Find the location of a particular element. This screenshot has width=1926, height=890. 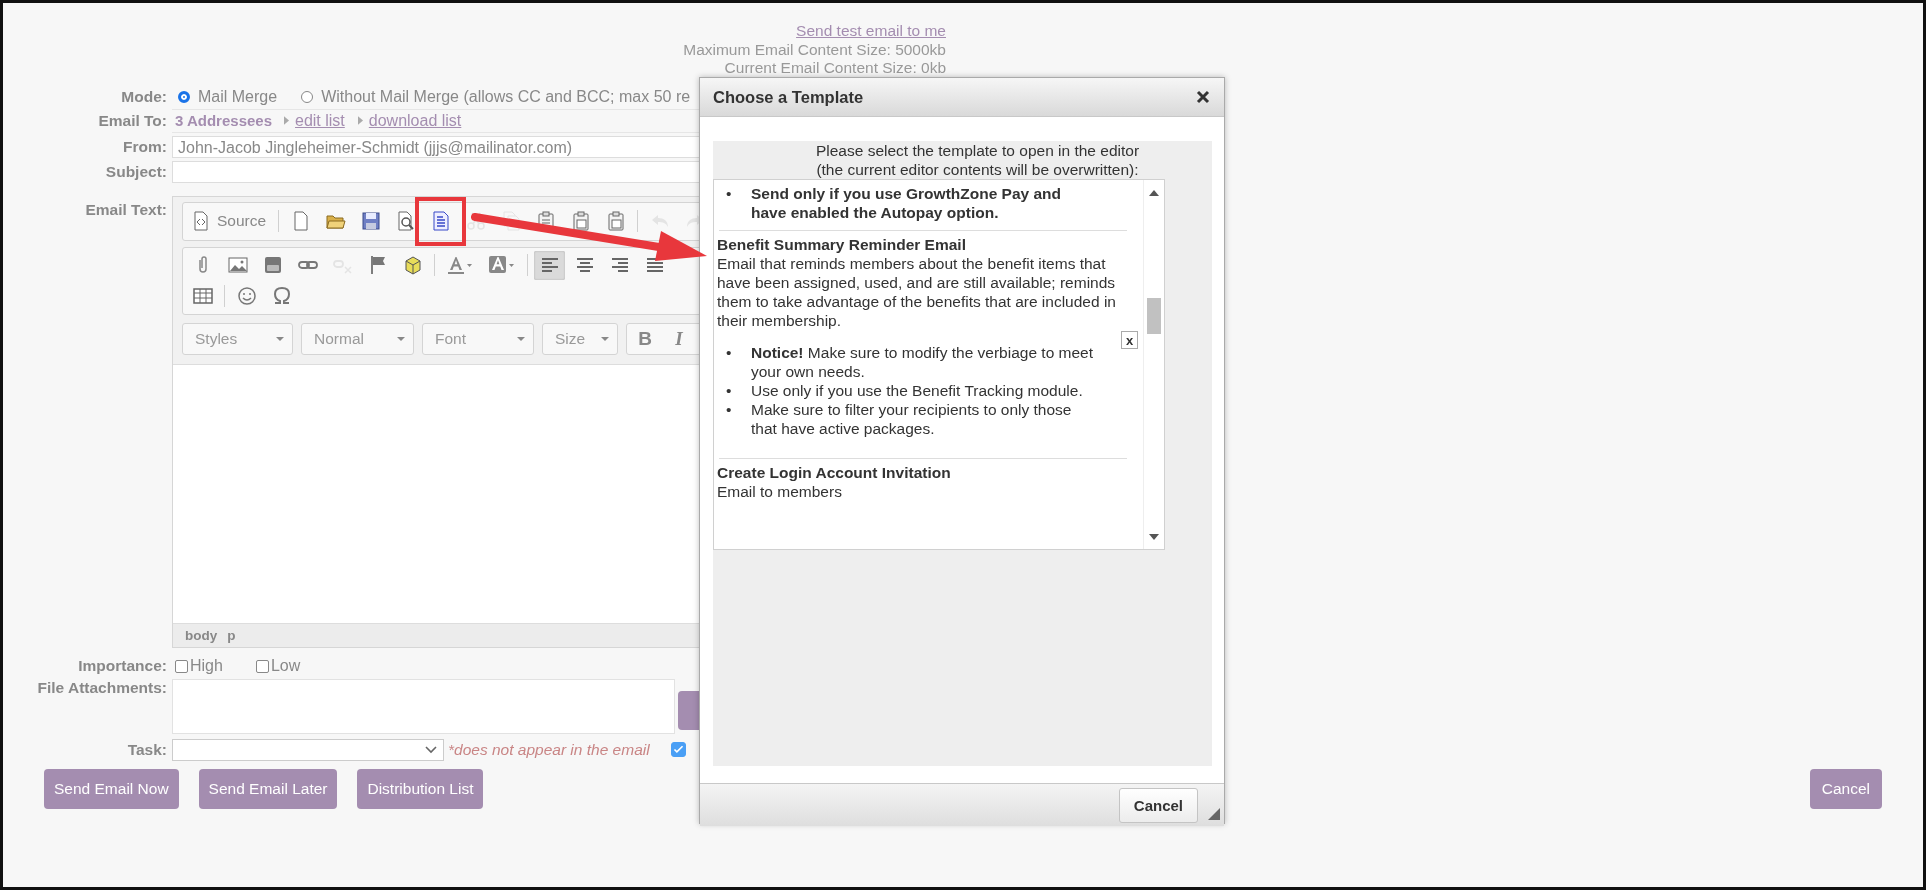

document-lines-icon is located at coordinates (440, 221).